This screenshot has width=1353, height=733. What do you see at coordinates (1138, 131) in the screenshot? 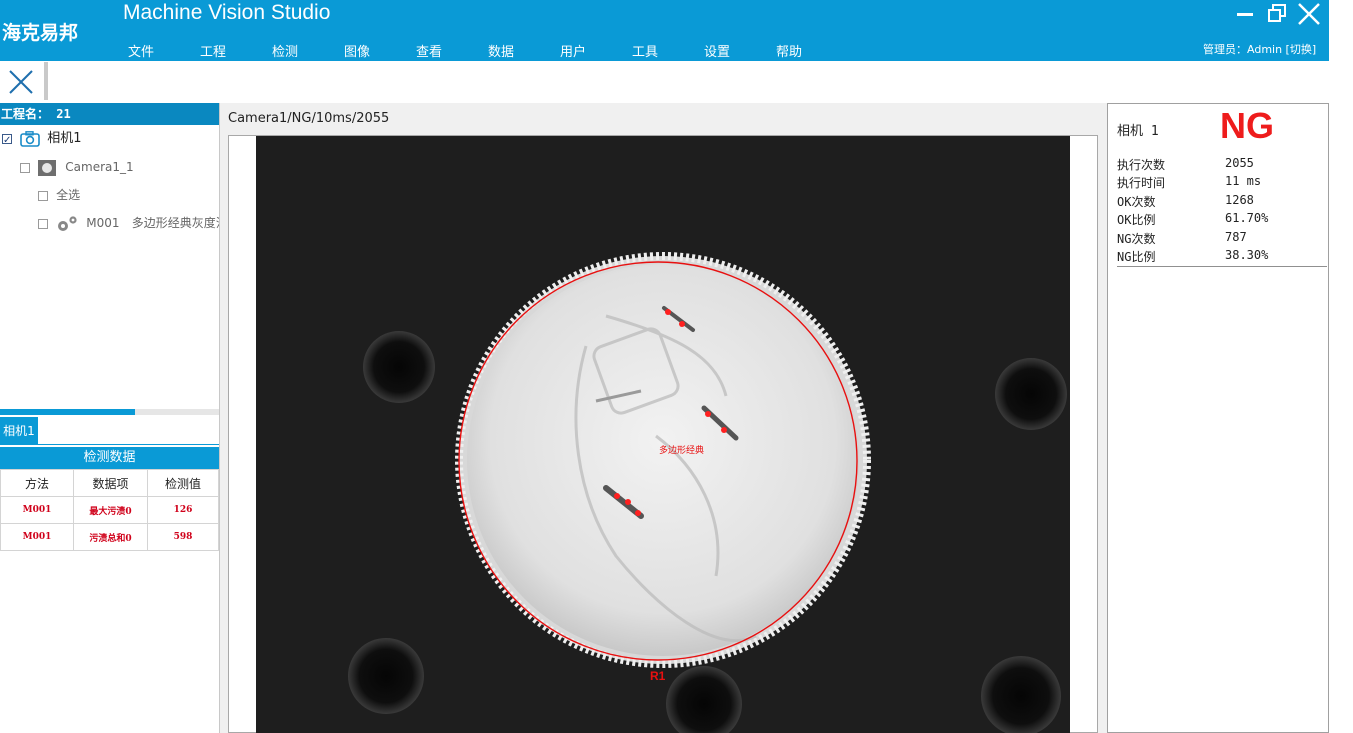
I see `stats-camera-name: 相机 1` at bounding box center [1138, 131].